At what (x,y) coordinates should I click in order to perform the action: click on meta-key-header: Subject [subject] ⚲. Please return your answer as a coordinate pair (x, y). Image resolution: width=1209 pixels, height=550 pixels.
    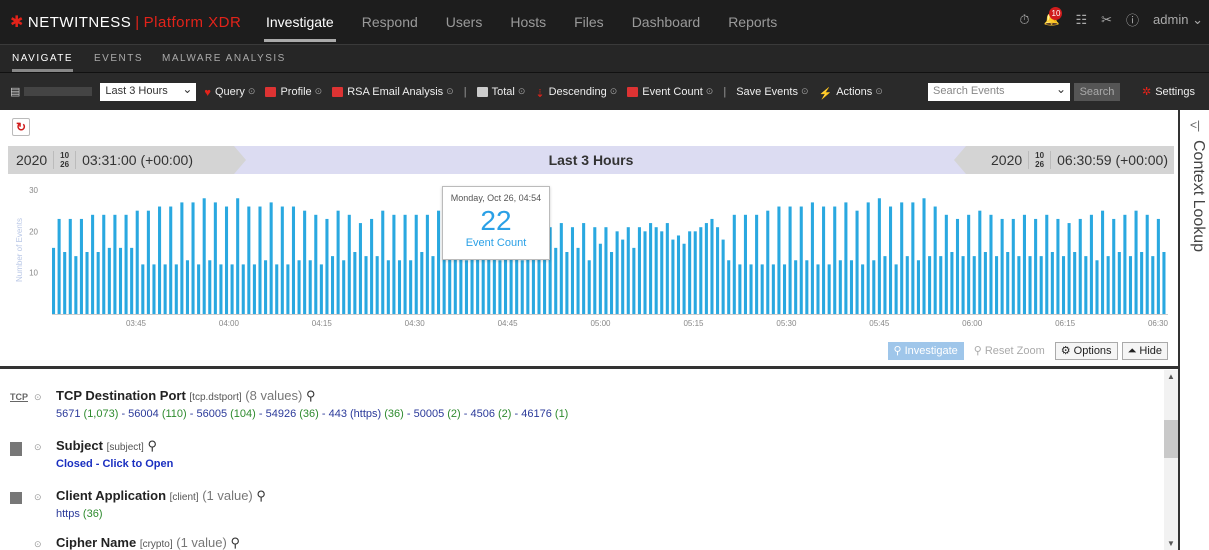
    Looking at the image, I should click on (106, 446).